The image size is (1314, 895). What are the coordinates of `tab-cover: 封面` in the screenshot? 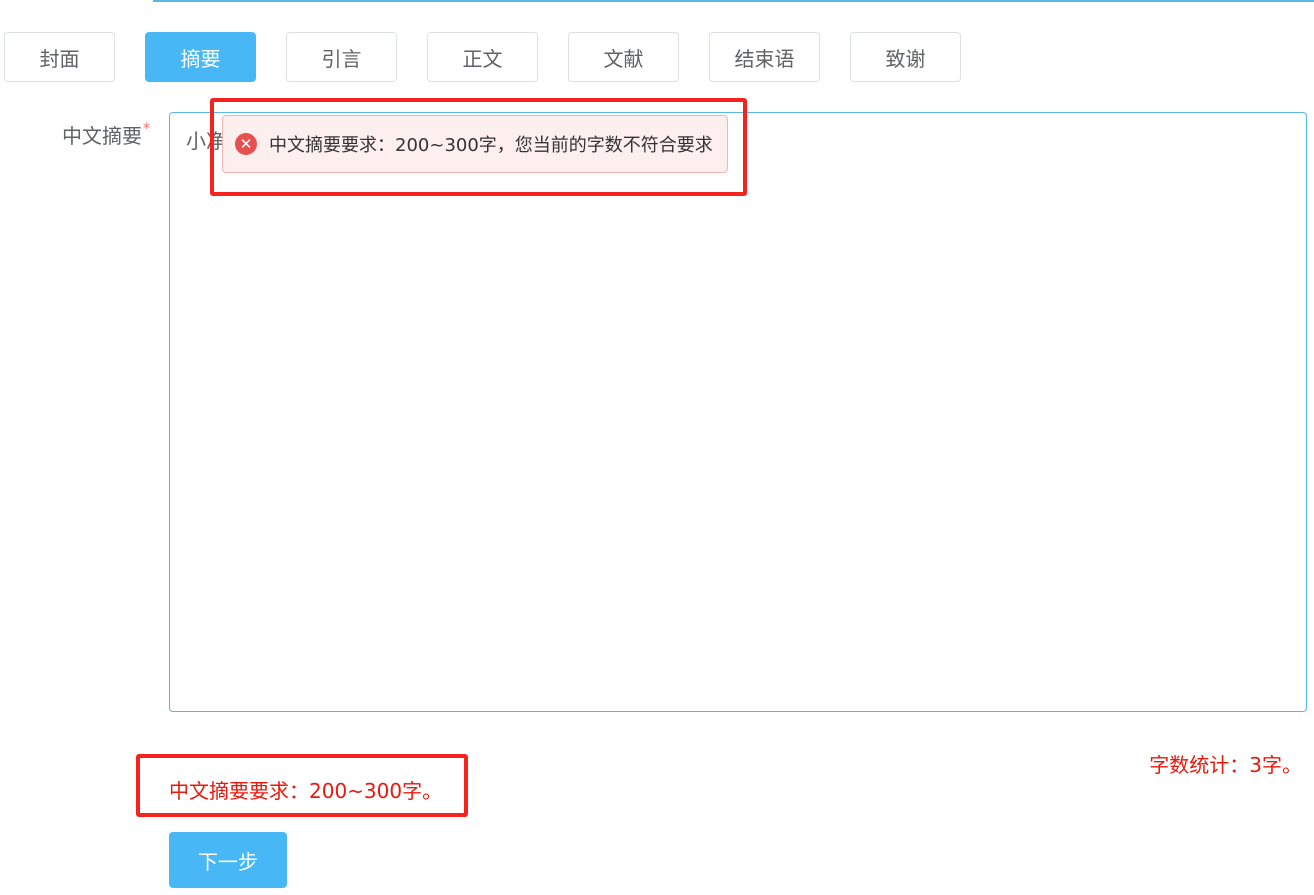 It's located at (59, 57).